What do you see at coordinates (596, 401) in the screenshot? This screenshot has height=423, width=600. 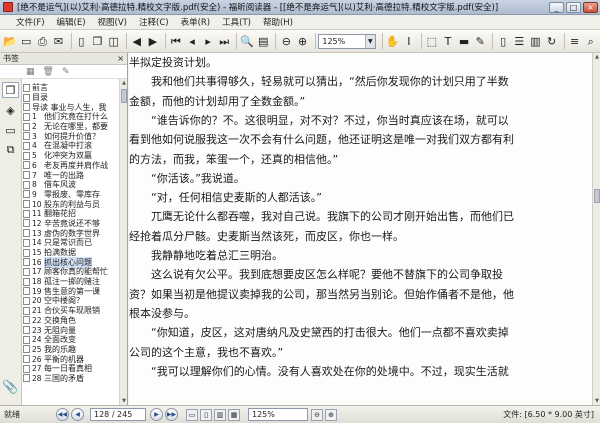 I see `doc-scroll-down-icon: ▼` at bounding box center [596, 401].